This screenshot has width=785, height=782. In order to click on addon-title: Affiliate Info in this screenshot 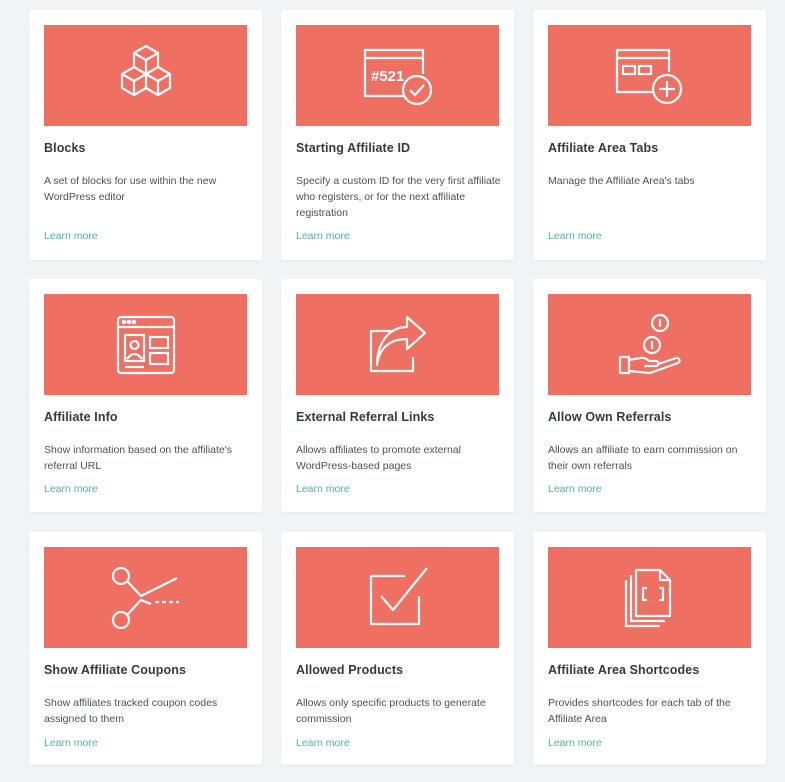, I will do `click(81, 417)`.